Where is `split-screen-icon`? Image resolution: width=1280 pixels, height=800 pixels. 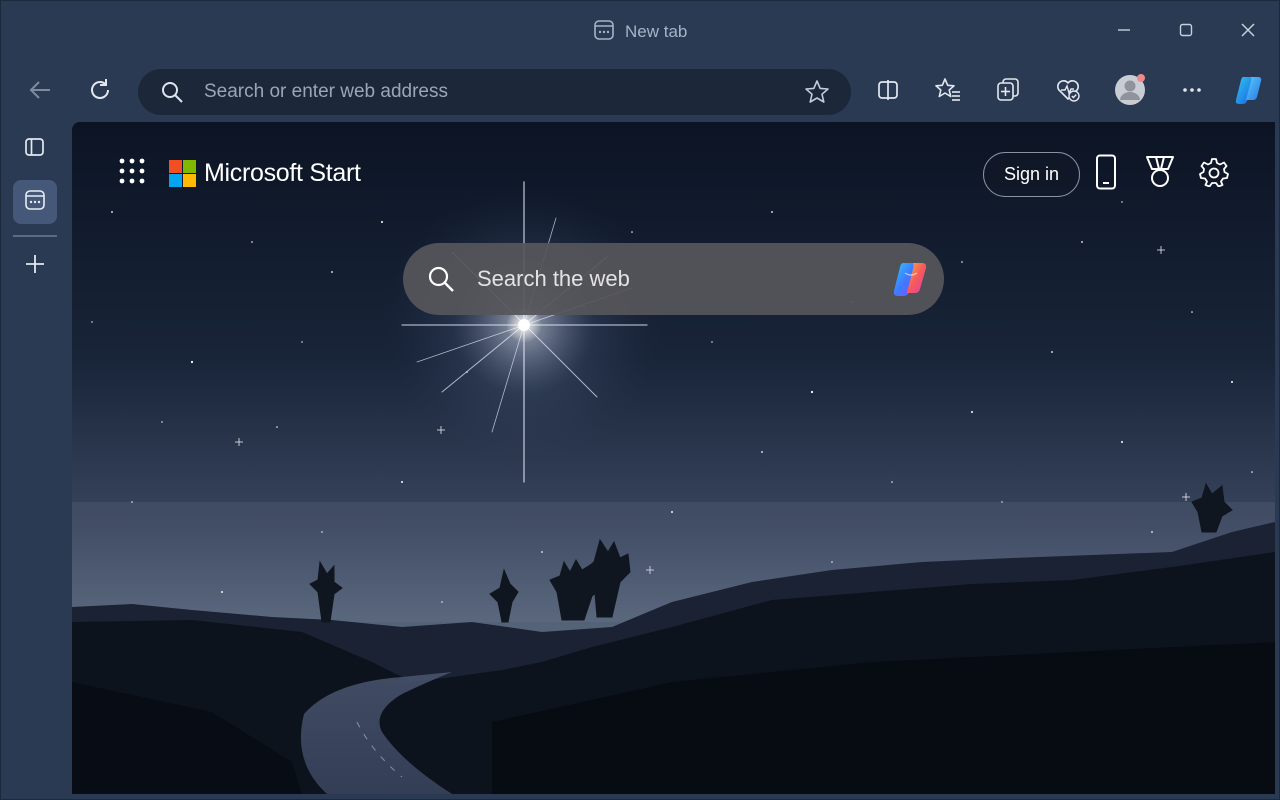 split-screen-icon is located at coordinates (888, 92).